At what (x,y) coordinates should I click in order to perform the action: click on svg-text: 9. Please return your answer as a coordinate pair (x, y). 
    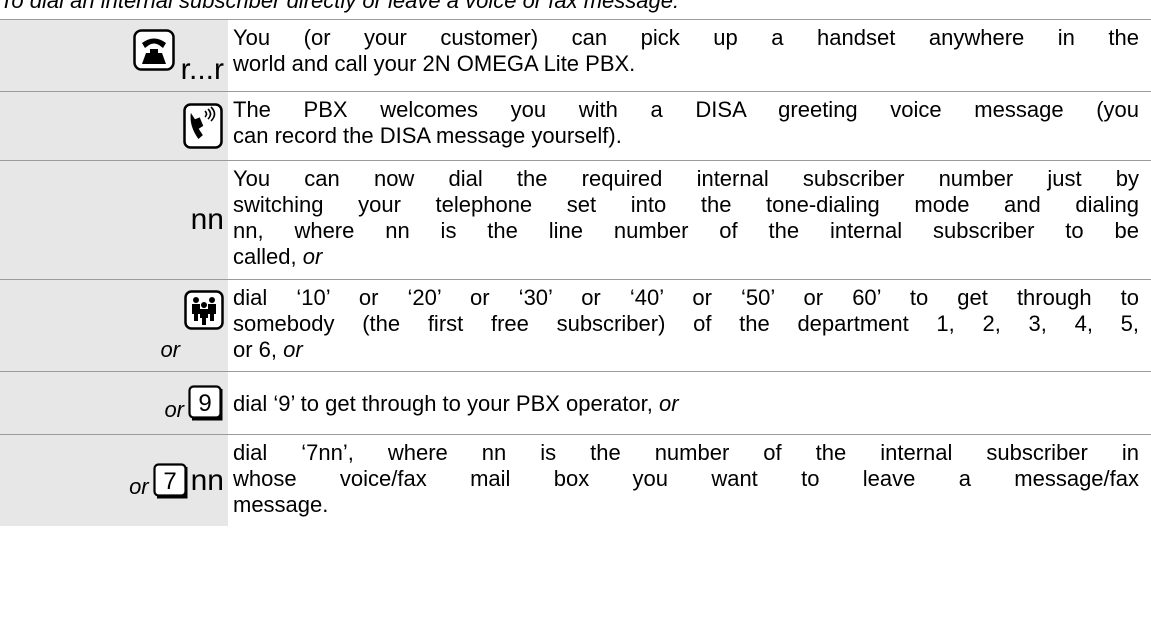
    Looking at the image, I should click on (204, 403).